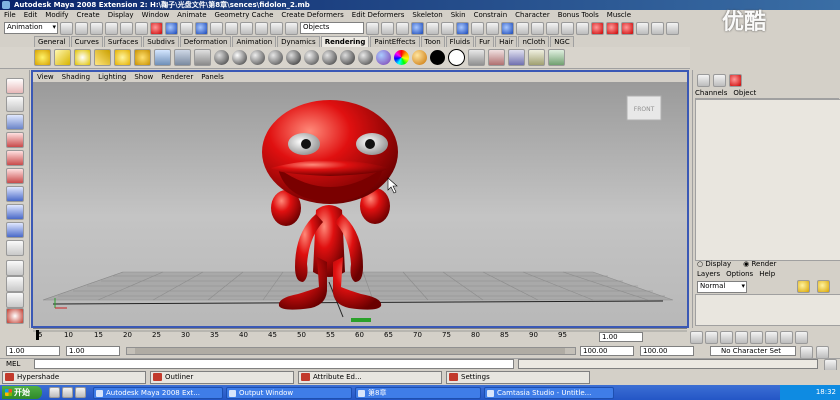 The height and width of the screenshot is (400, 840). Describe the element at coordinates (427, 15) in the screenshot. I see `menu-skeleton: Skeleton` at that location.